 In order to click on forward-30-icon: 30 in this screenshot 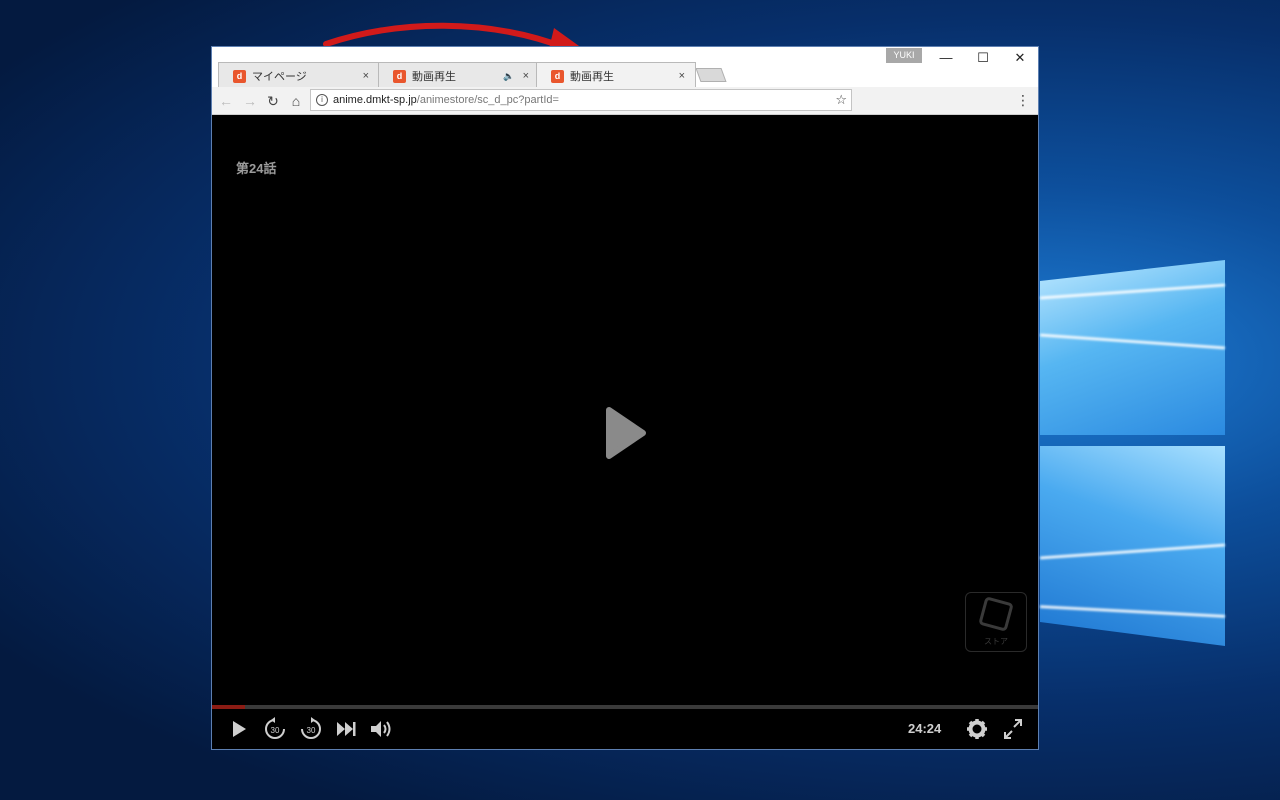, I will do `click(311, 729)`.